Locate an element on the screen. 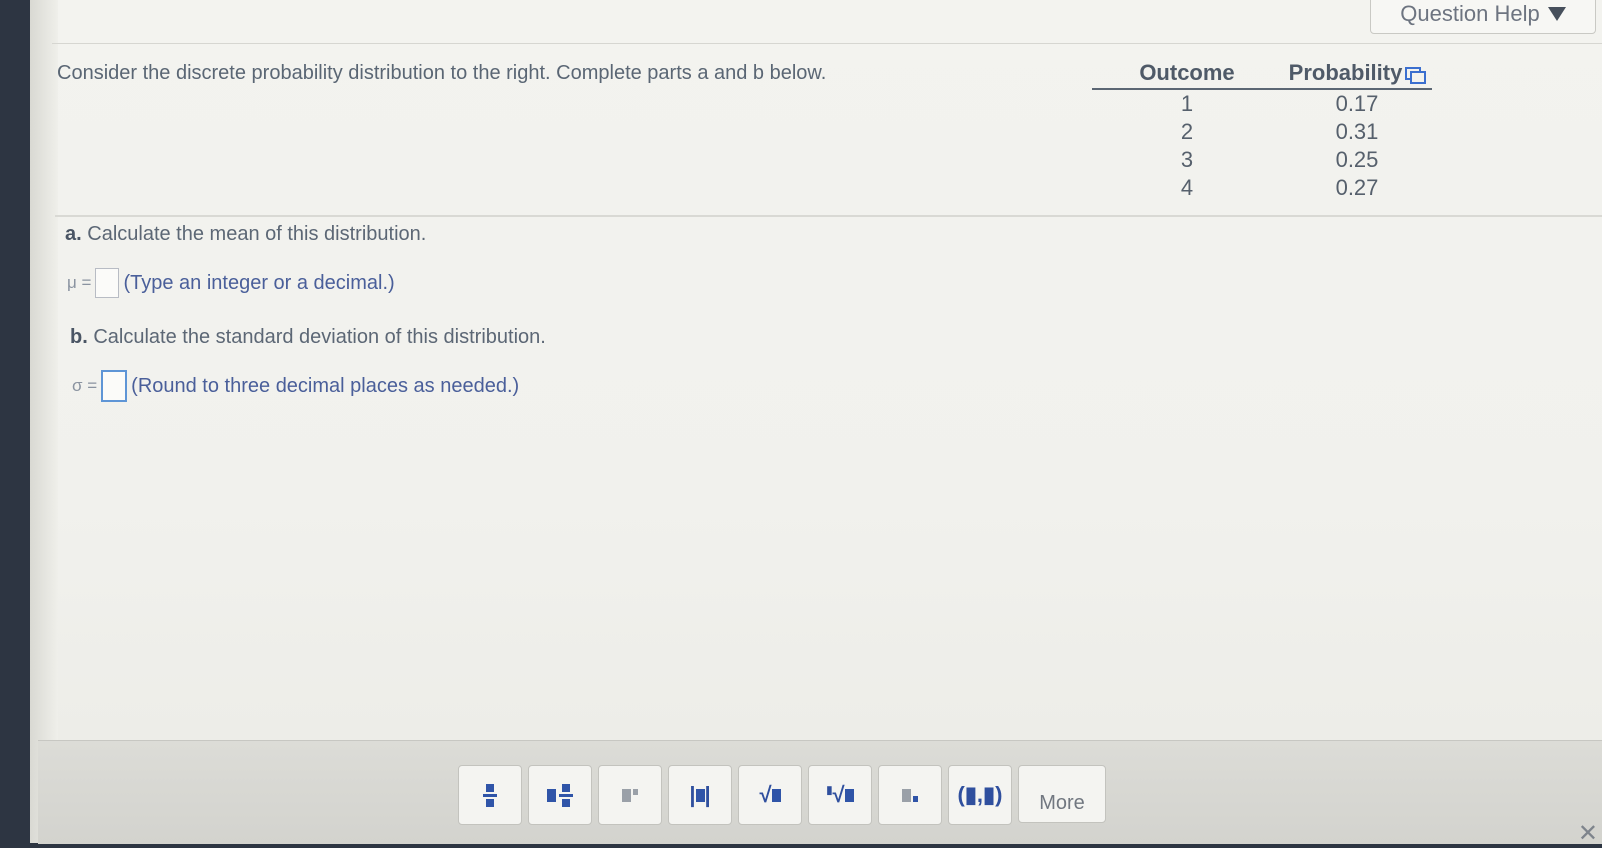  exponent-button is located at coordinates (630, 795).